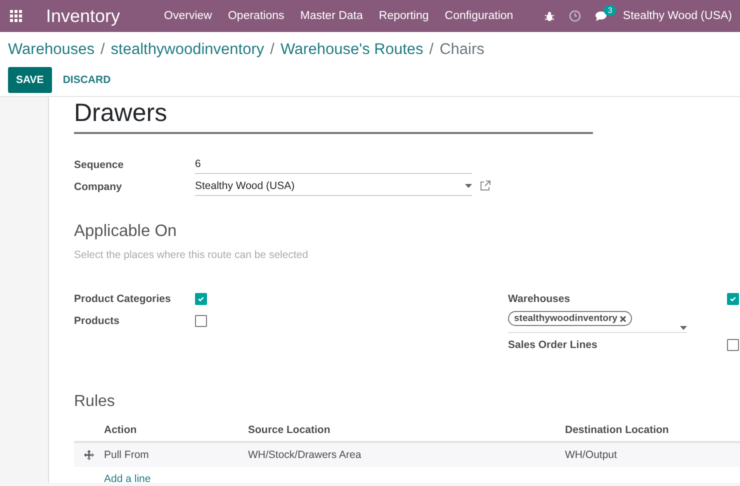 The width and height of the screenshot is (740, 486). I want to click on field-label: Company, so click(98, 187).